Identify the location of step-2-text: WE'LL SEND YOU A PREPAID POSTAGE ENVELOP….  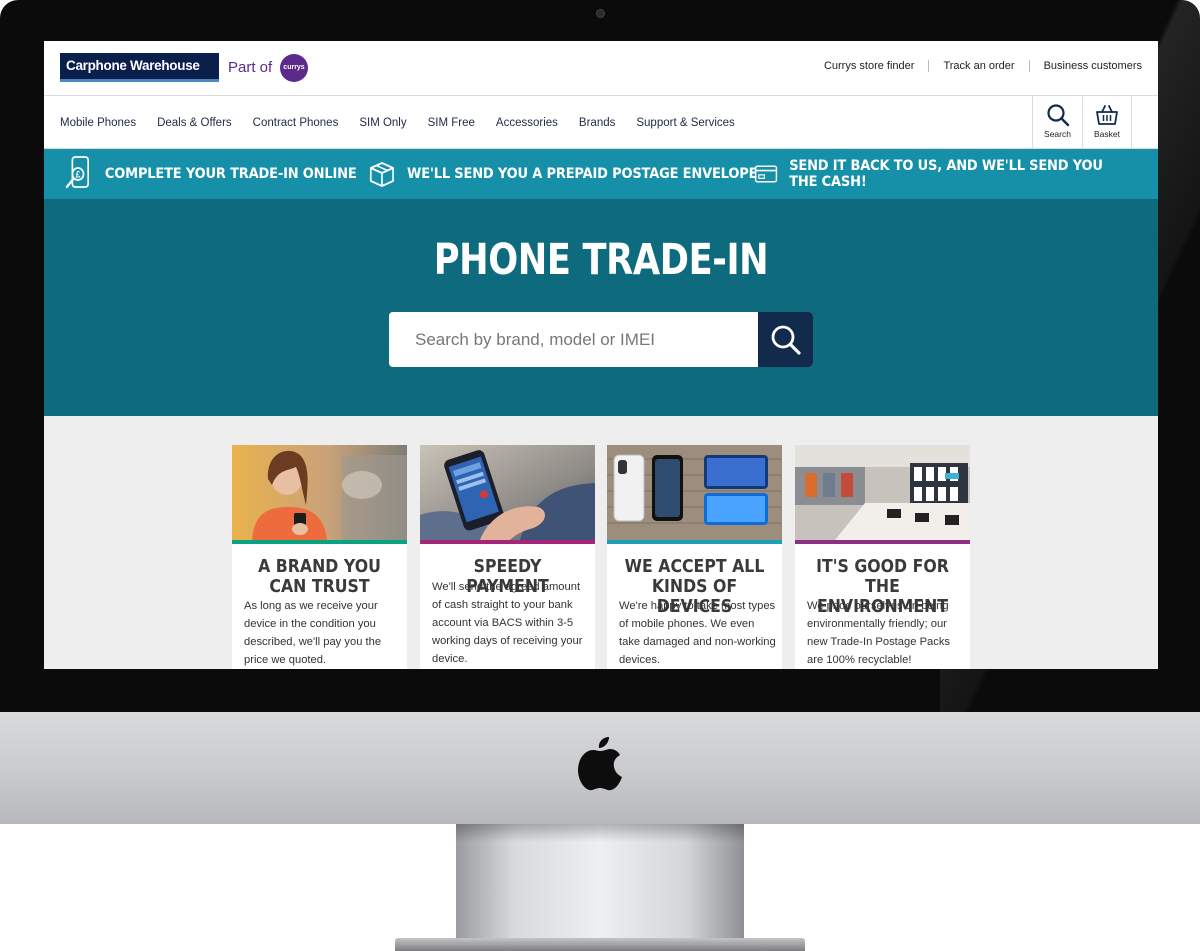
(582, 174).